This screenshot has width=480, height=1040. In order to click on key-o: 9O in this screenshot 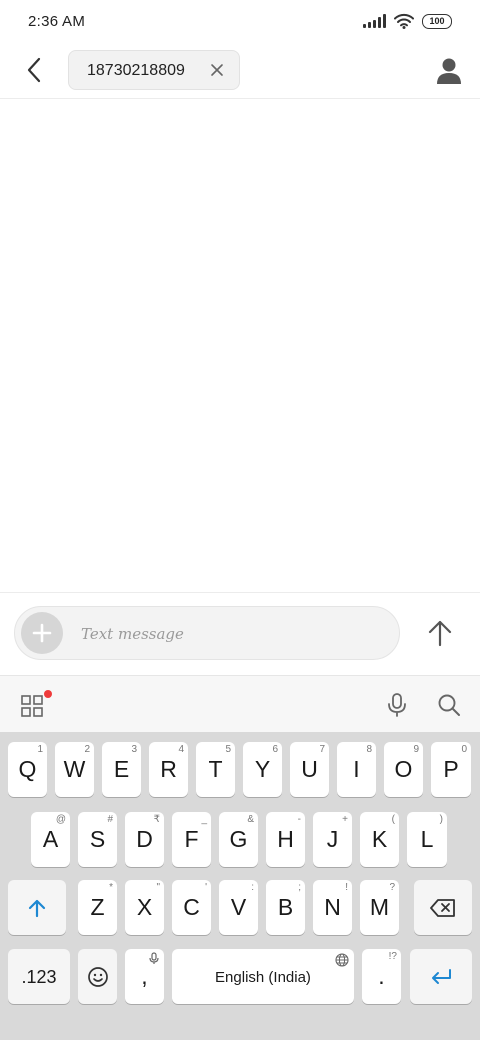, I will do `click(403, 769)`.